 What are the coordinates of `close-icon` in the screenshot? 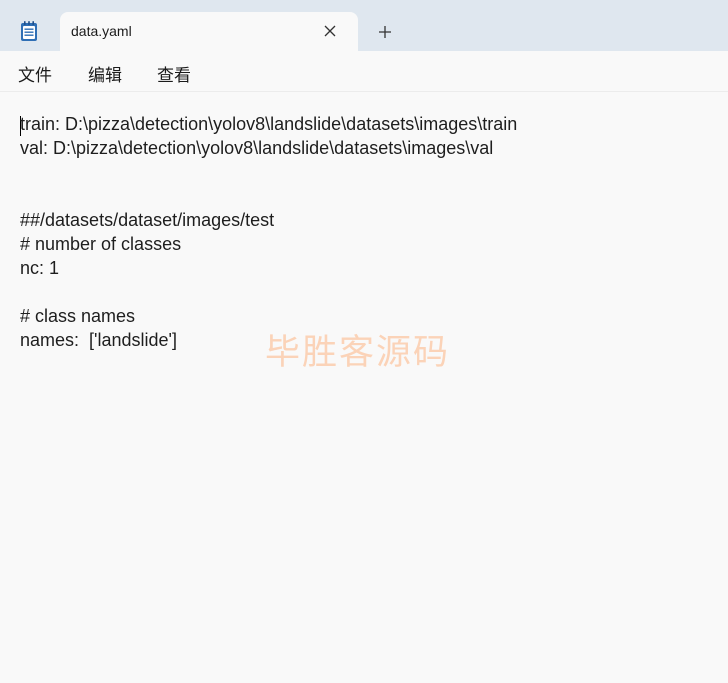 It's located at (330, 31).